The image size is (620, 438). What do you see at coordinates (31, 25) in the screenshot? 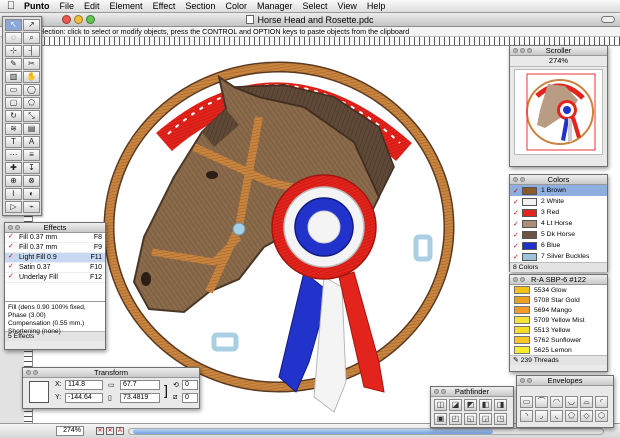
I see `direct-select-tool-icon: ↗` at bounding box center [31, 25].